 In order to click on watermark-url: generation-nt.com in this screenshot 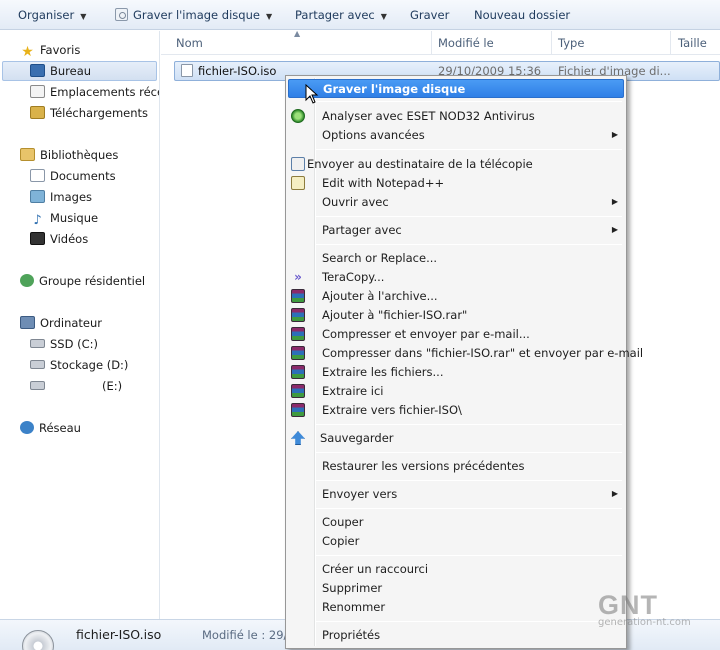, I will do `click(644, 622)`.